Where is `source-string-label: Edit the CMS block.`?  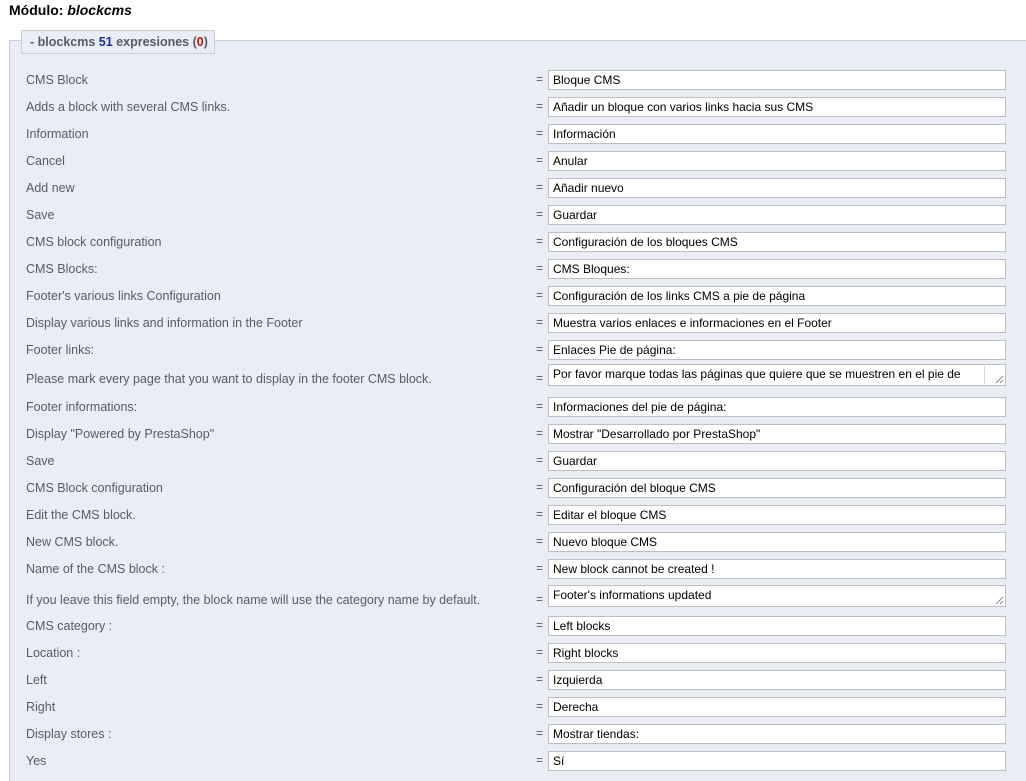 source-string-label: Edit the CMS block. is located at coordinates (81, 515).